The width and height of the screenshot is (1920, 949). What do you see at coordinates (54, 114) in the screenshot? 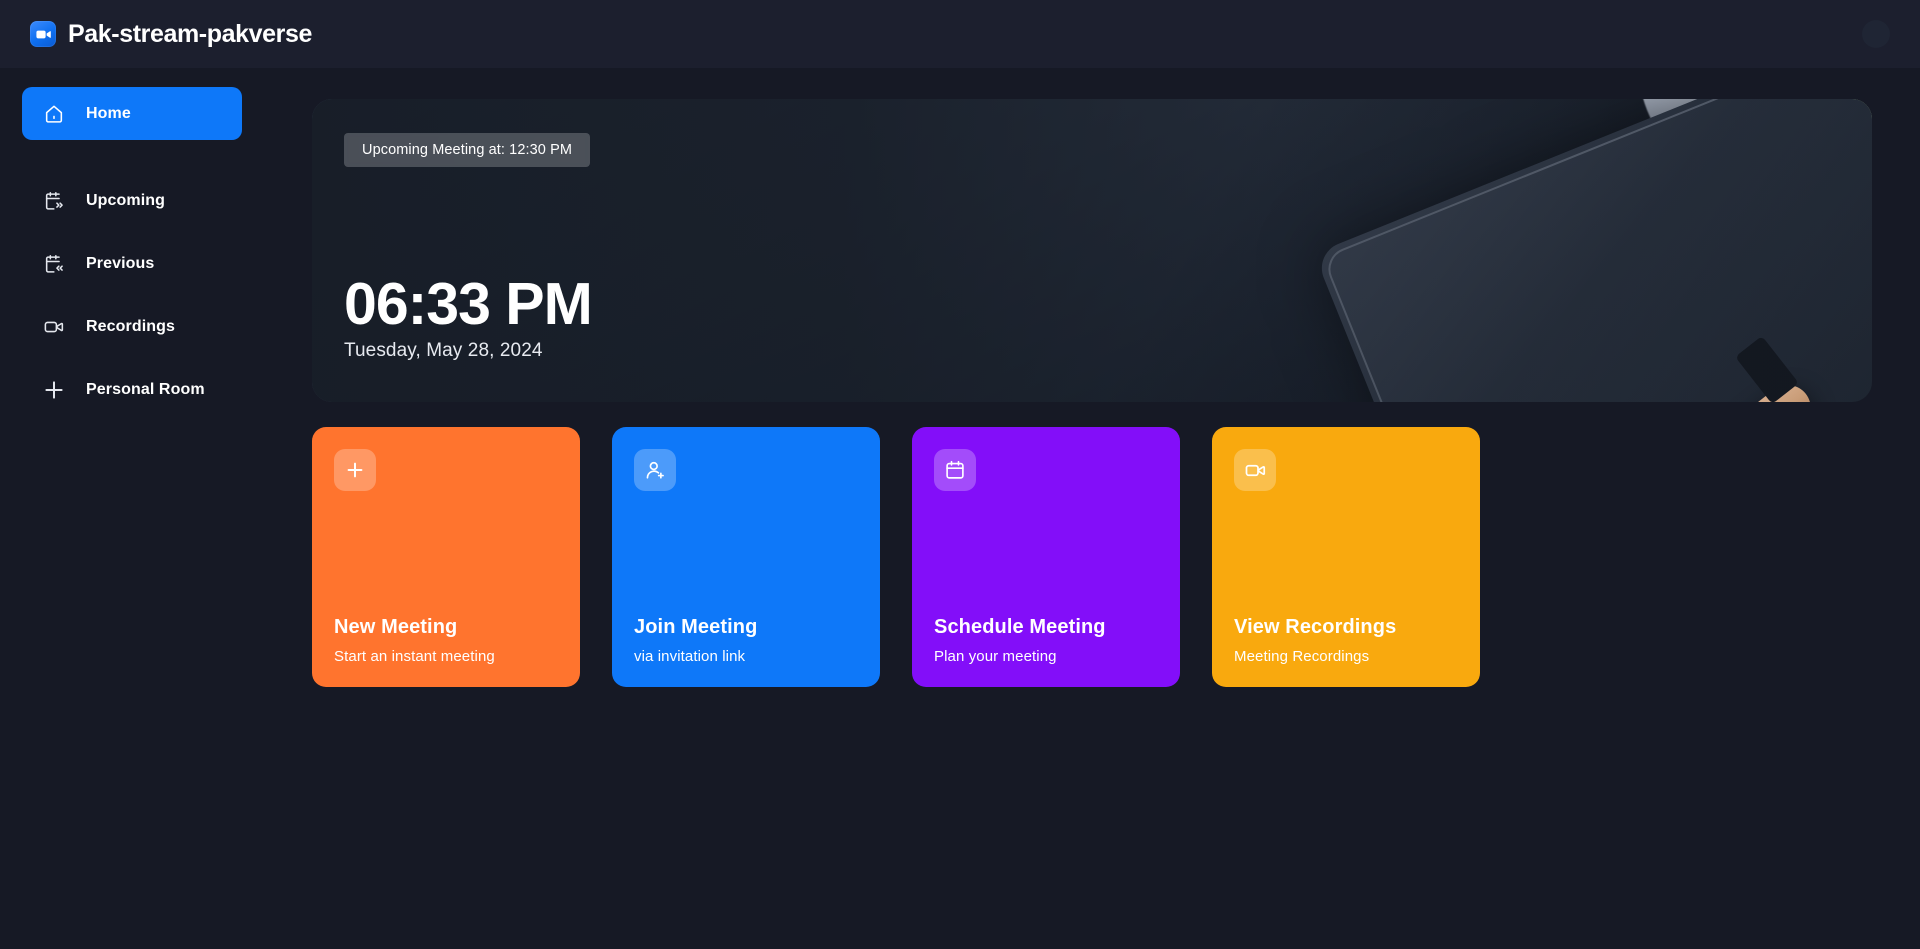
I see `home-icon` at bounding box center [54, 114].